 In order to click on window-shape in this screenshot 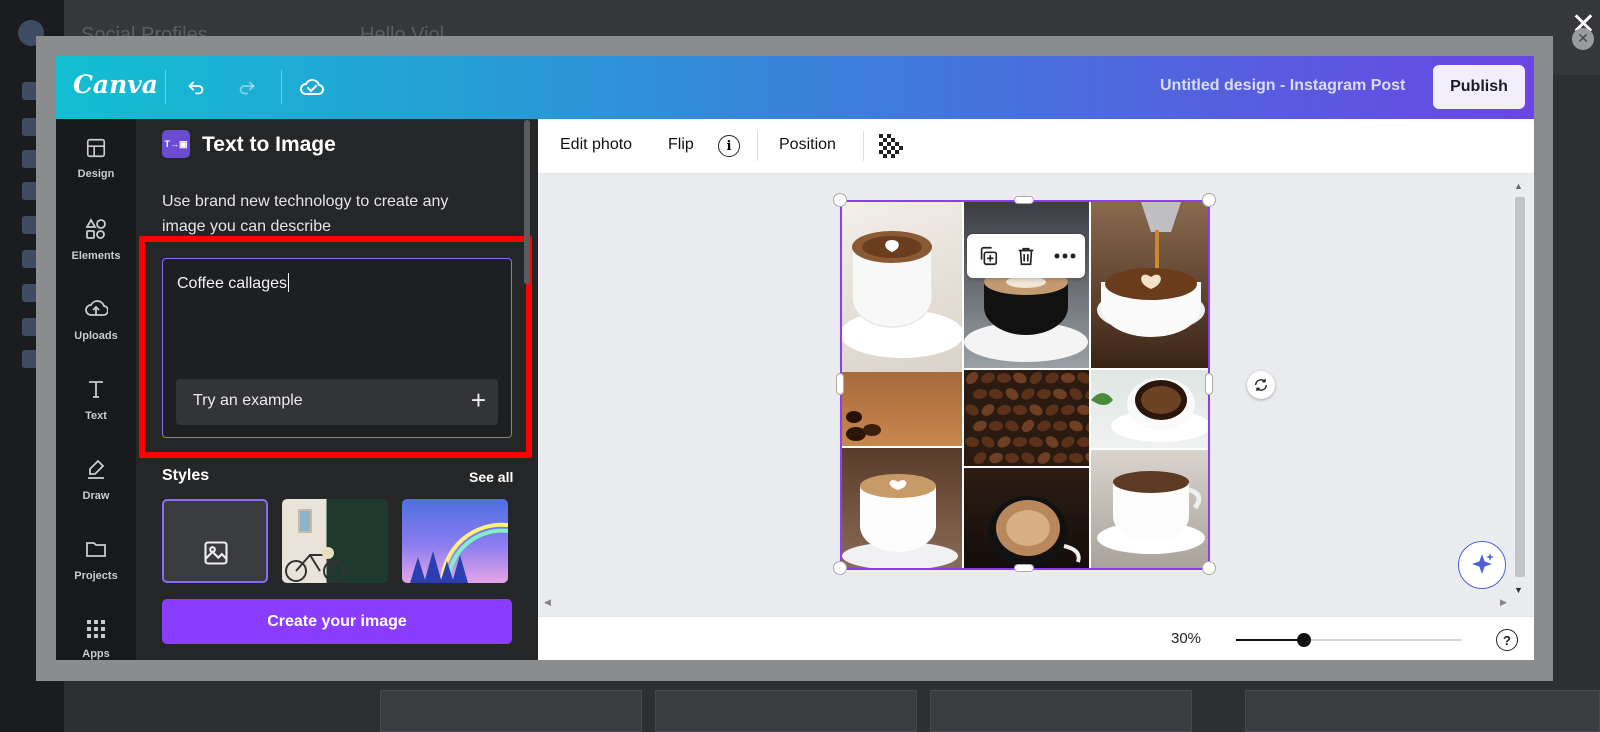, I will do `click(305, 521)`.